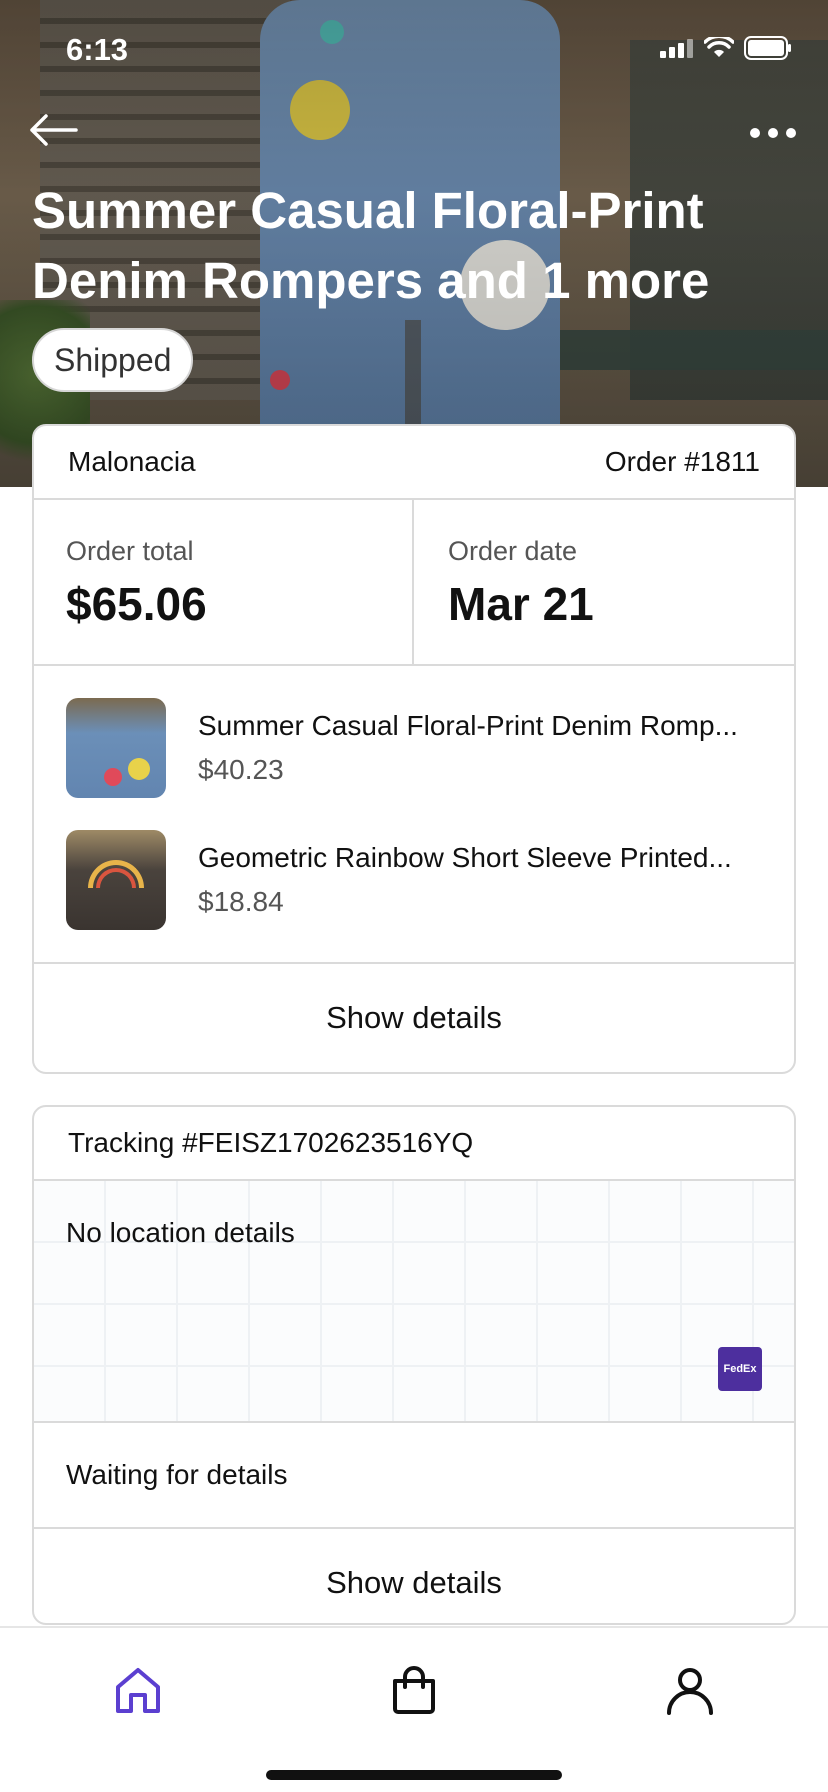  I want to click on back-button, so click(53, 130).